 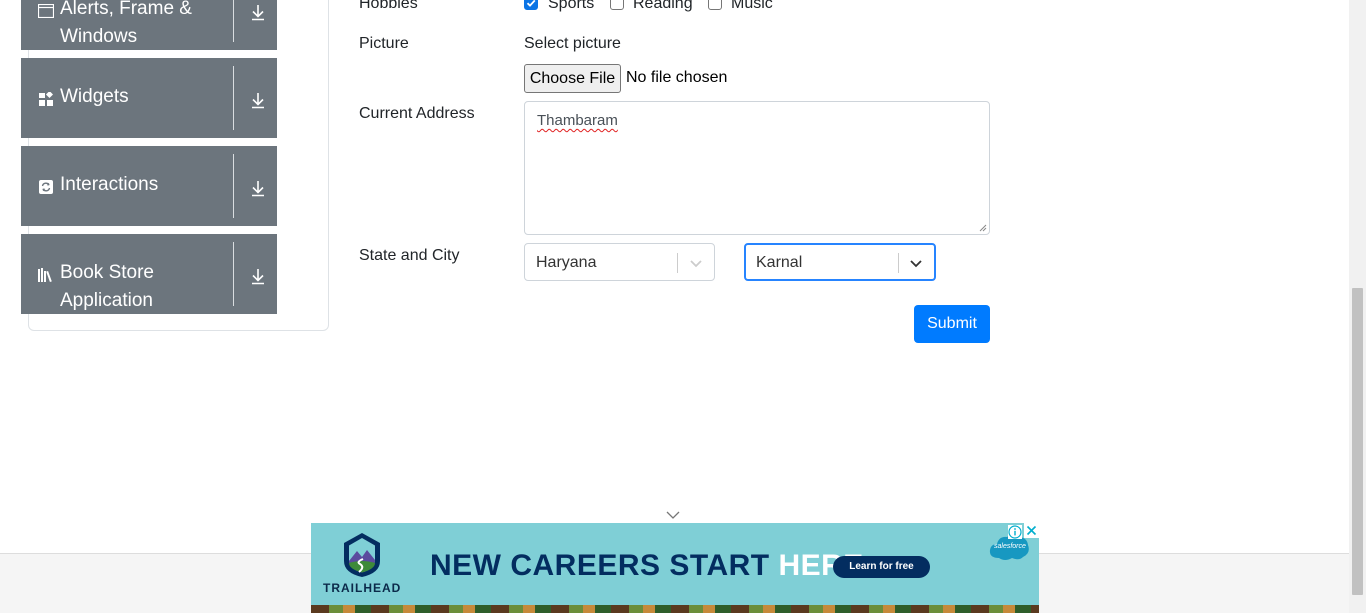 I want to click on group-book-store-application: Book Store Application, so click(x=149, y=274).